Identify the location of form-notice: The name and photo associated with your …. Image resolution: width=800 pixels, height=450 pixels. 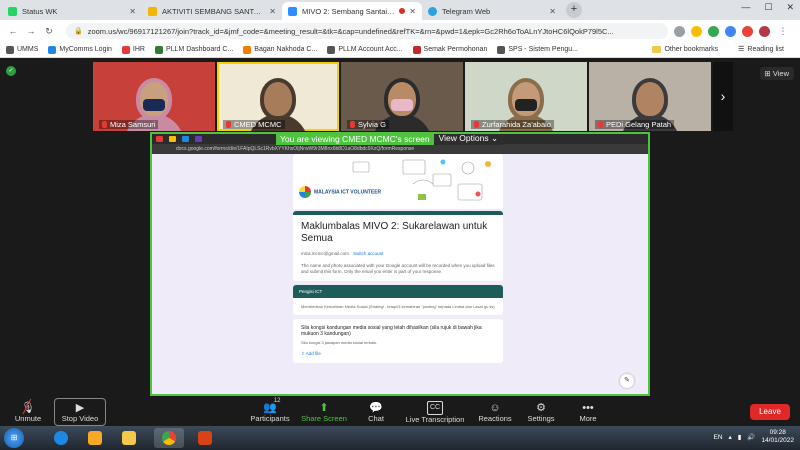
(398, 268).